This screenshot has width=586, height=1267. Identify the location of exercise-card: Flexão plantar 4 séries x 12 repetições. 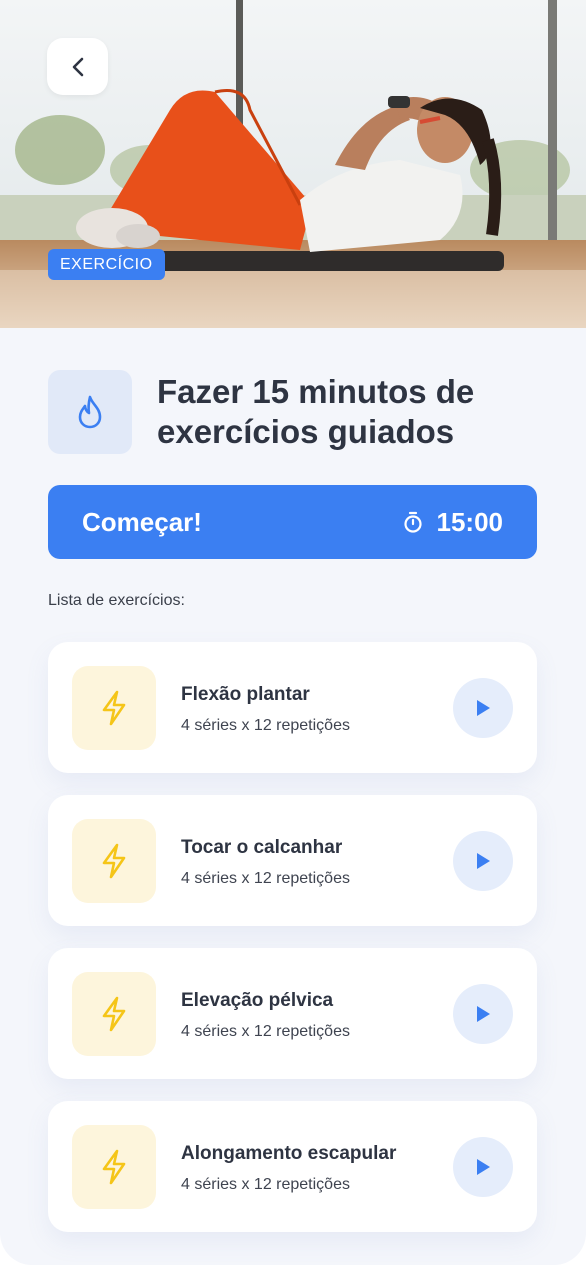
(292, 707).